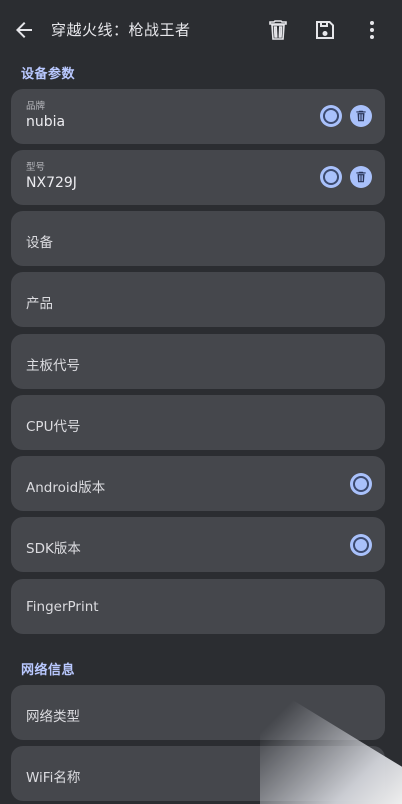 The width and height of the screenshot is (402, 804). What do you see at coordinates (36, 106) in the screenshot?
I see `field-brand-label: 品牌` at bounding box center [36, 106].